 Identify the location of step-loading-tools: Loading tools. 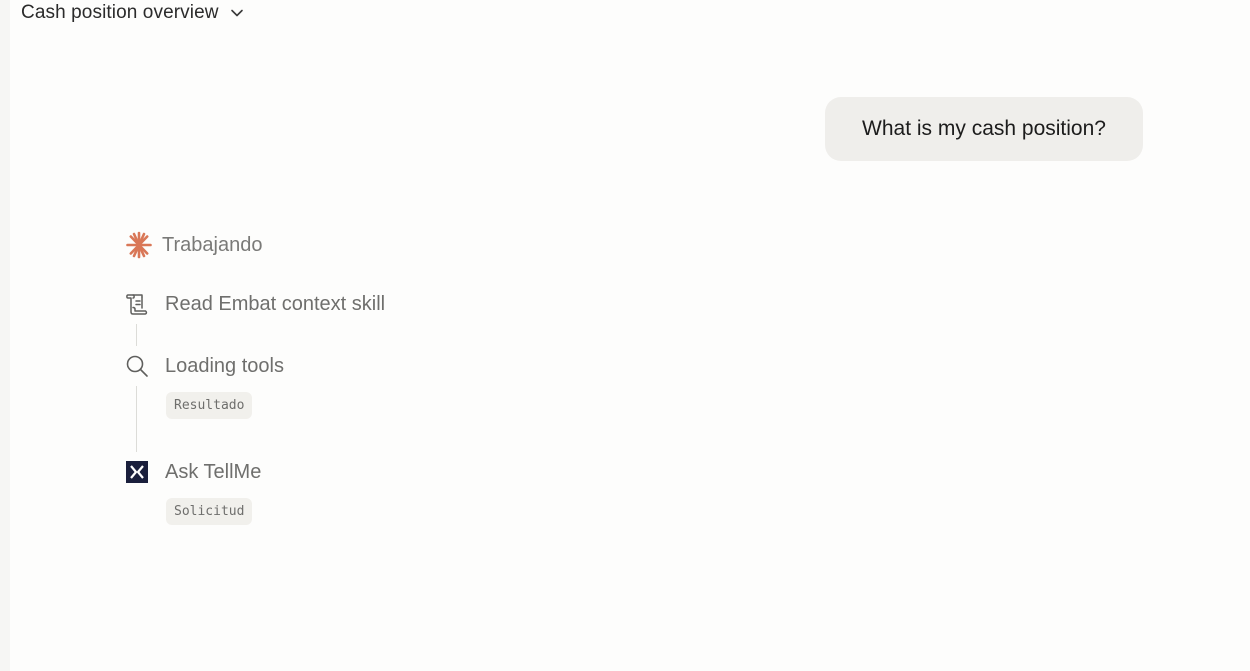
(204, 366).